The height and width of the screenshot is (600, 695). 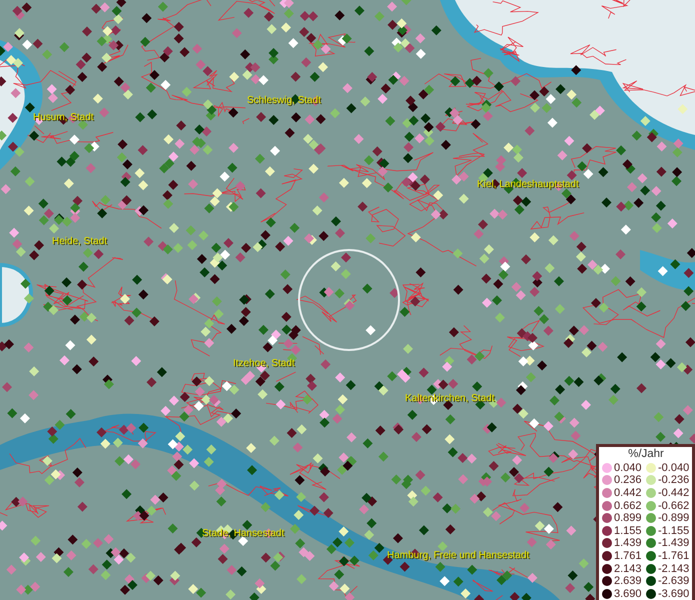 I want to click on legend-title: %/Jahr, so click(x=646, y=455).